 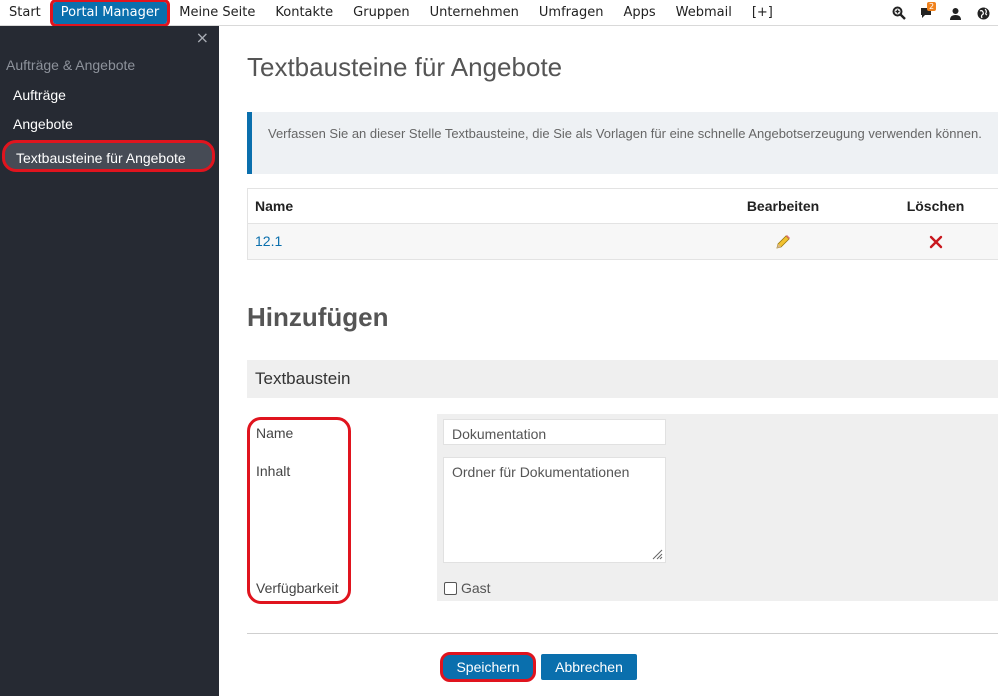 I want to click on sidebar-close-icon: ×, so click(x=202, y=37).